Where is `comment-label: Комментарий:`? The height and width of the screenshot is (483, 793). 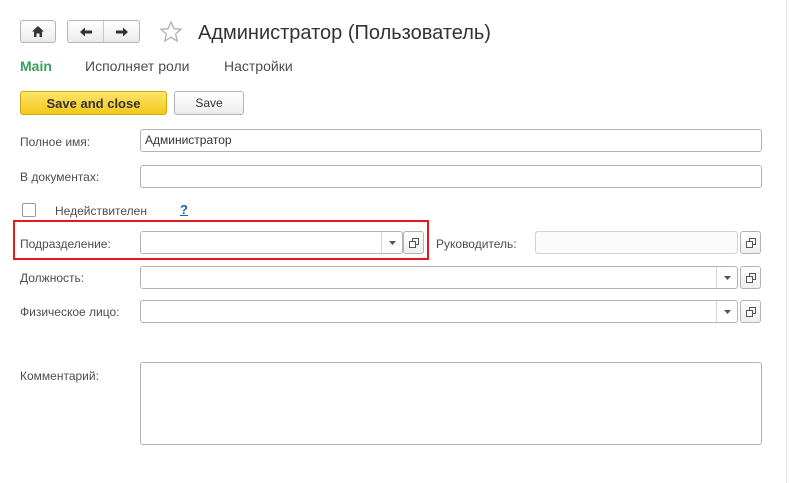 comment-label: Комментарий: is located at coordinates (59, 376).